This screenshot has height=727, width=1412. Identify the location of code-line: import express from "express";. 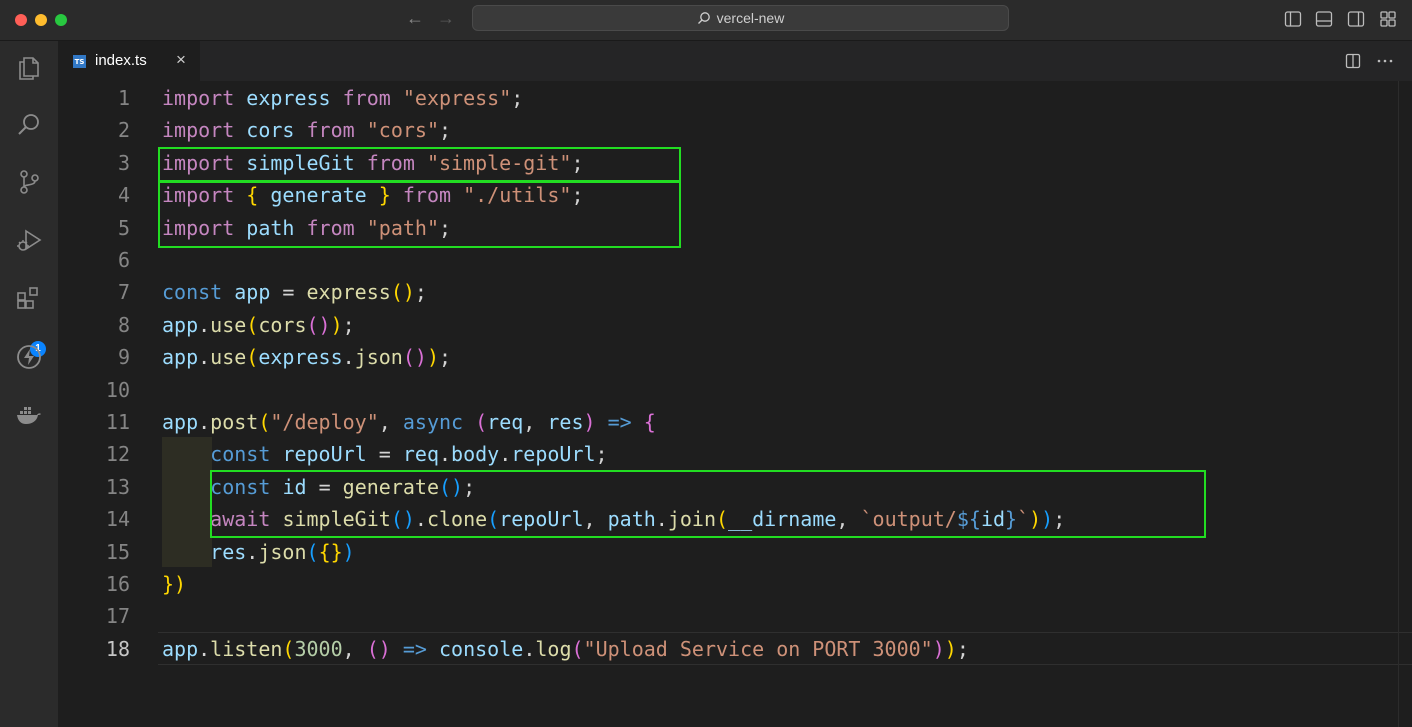
(342, 98).